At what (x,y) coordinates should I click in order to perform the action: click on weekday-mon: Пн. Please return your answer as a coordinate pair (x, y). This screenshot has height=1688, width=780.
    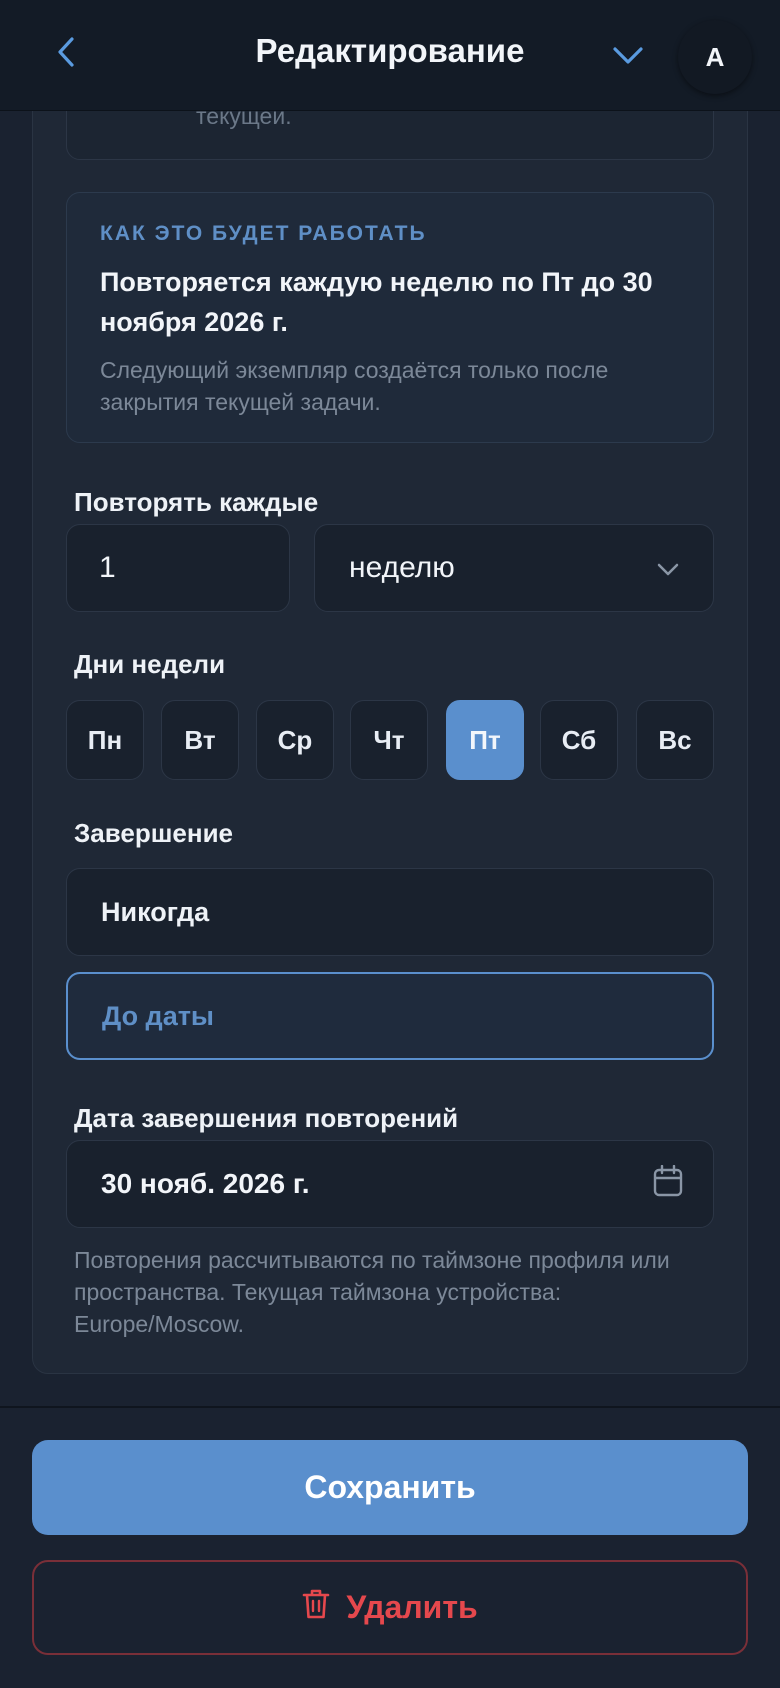
    Looking at the image, I should click on (105, 740).